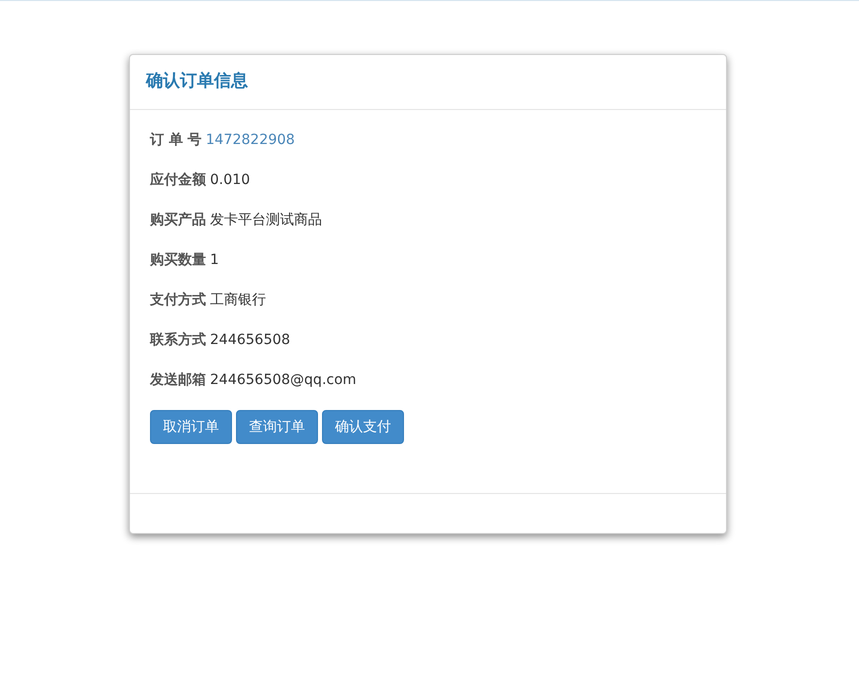 The width and height of the screenshot is (859, 698). Describe the element at coordinates (214, 260) in the screenshot. I see `field-value: 1` at that location.